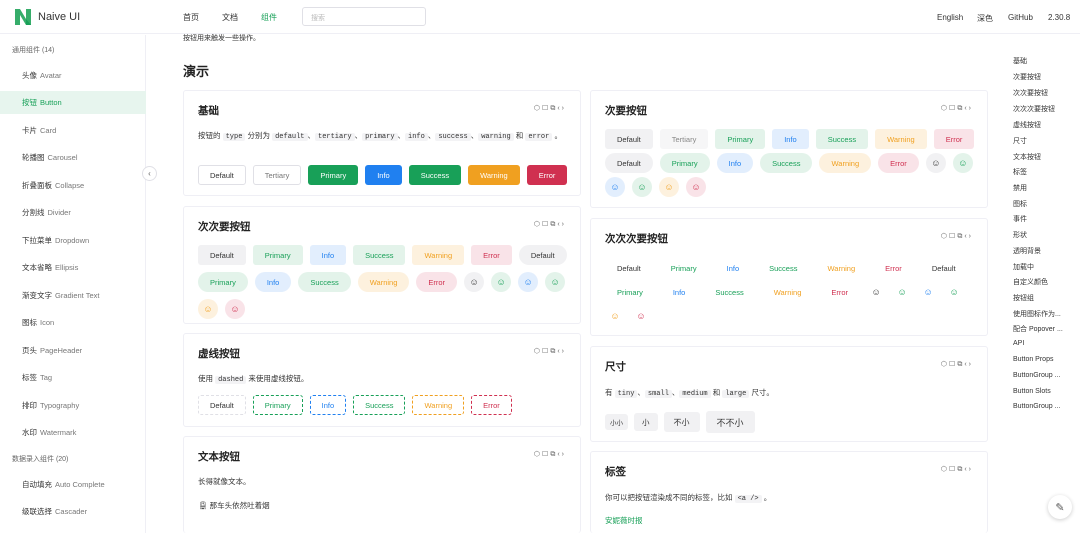 Image resolution: width=1080 pixels, height=533 pixels. What do you see at coordinates (1059, 17) in the screenshot?
I see `version-label: 2.30.8` at bounding box center [1059, 17].